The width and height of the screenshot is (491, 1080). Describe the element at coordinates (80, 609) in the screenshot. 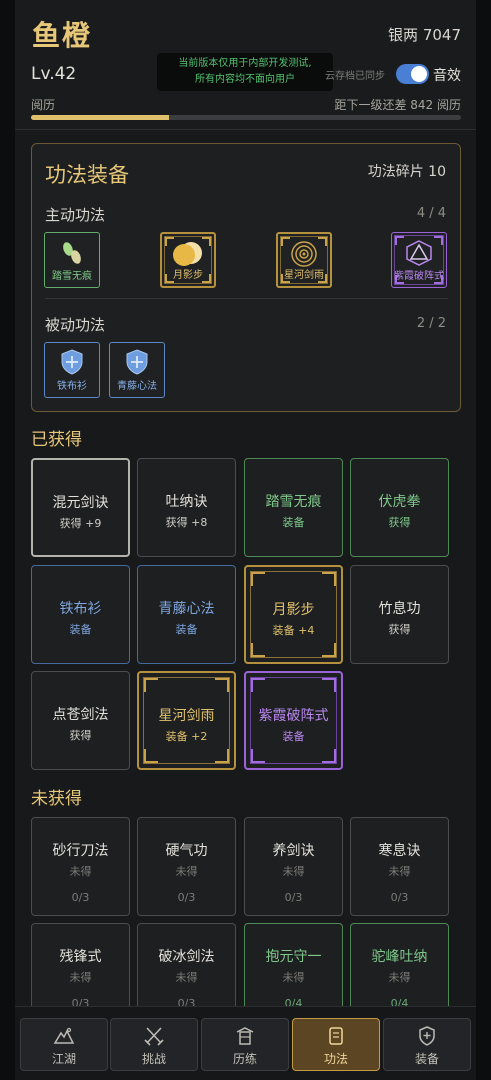

I see `skill-name: 铁布衫` at that location.